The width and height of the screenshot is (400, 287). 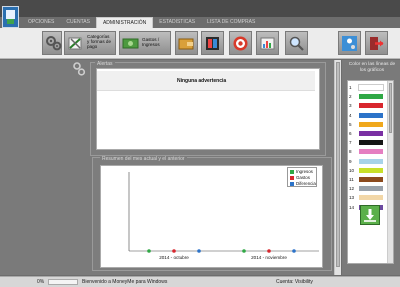 I want to click on download-arrow-icon, so click(x=370, y=215).